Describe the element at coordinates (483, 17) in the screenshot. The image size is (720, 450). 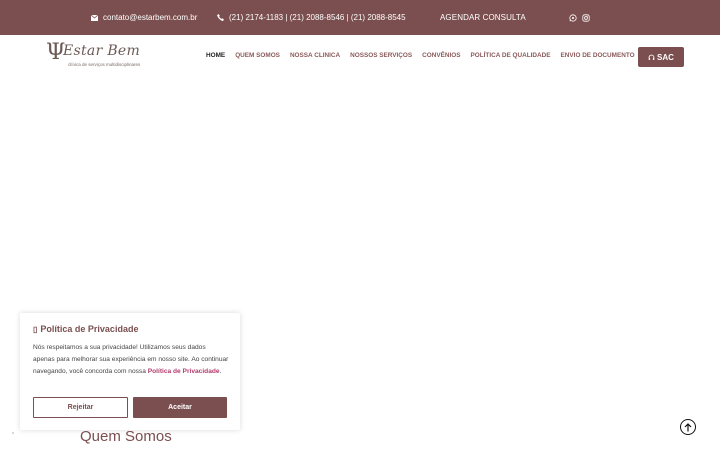
I see `schedule-appointment-link: AGENDAR CONSULTA` at that location.